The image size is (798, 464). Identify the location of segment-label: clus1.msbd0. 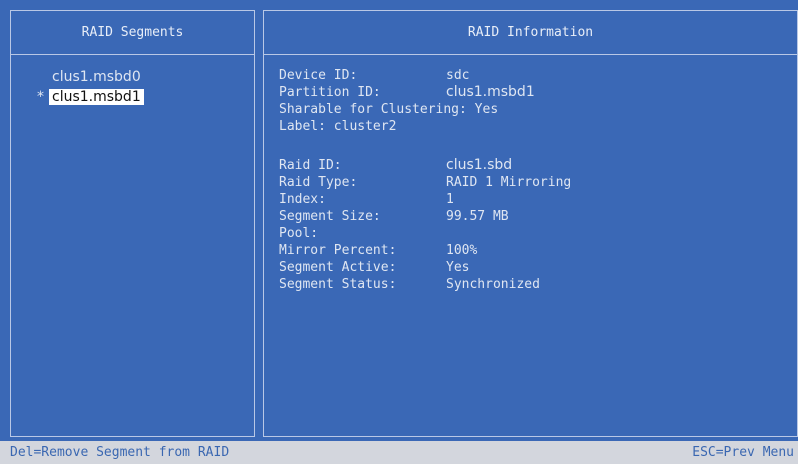
(96, 77).